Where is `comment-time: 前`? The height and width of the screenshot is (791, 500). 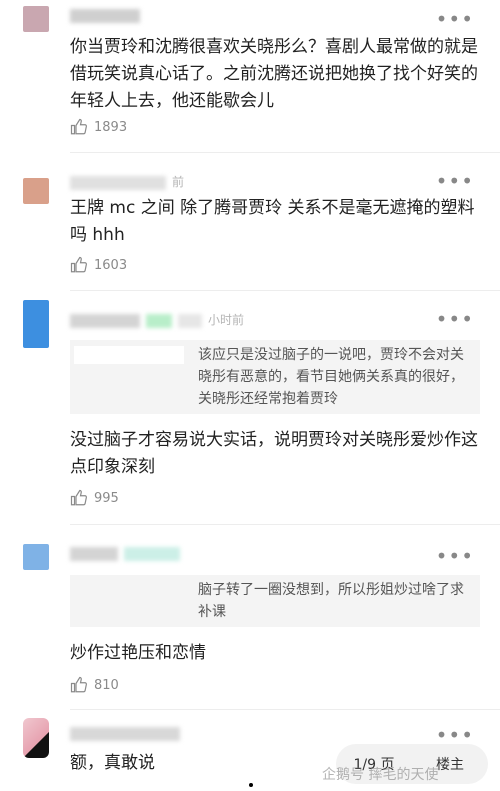
comment-time: 前 is located at coordinates (178, 182).